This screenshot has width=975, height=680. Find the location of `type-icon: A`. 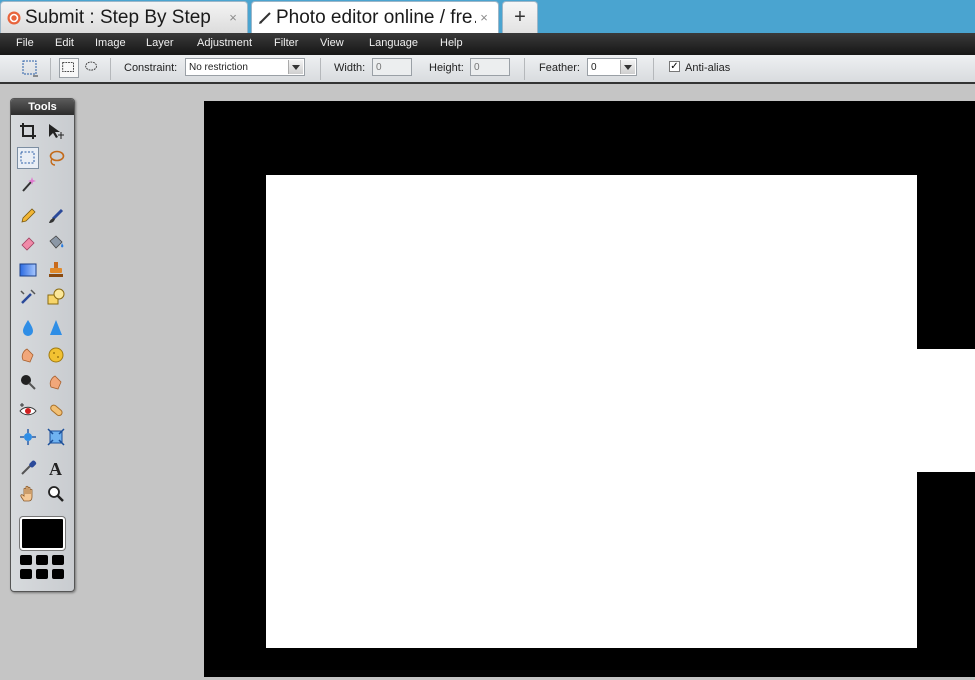

type-icon: A is located at coordinates (56, 468).